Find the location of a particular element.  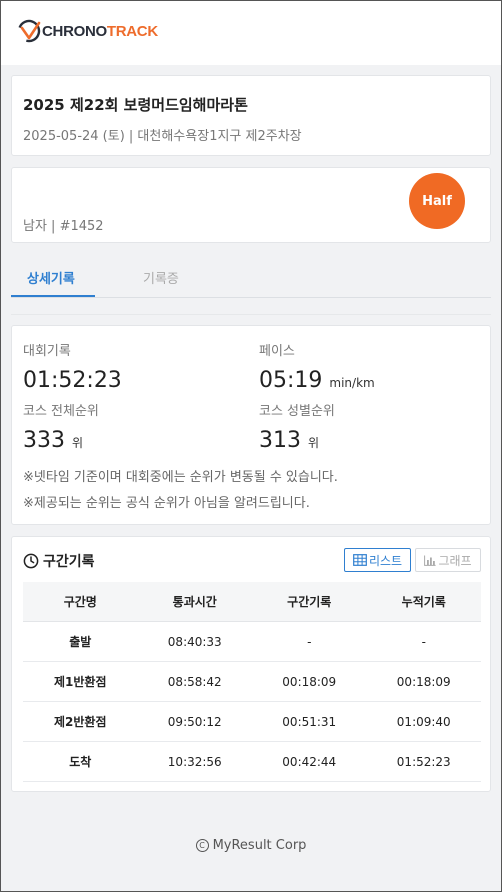

clock-icon is located at coordinates (31, 561).